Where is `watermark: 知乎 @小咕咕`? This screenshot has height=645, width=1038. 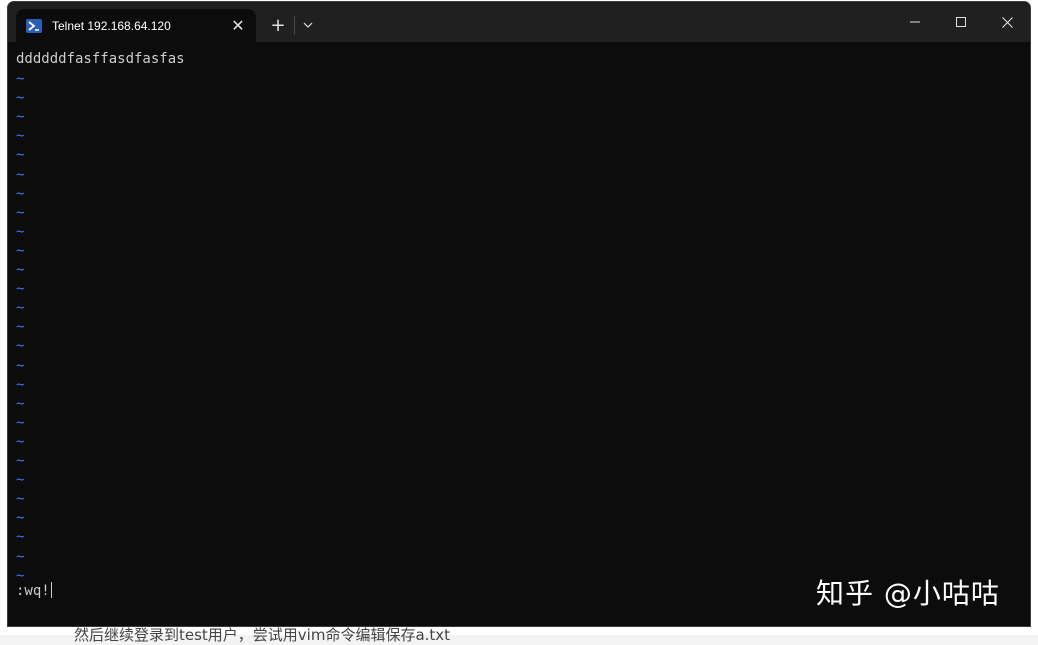
watermark: 知乎 @小咕咕 is located at coordinates (908, 593).